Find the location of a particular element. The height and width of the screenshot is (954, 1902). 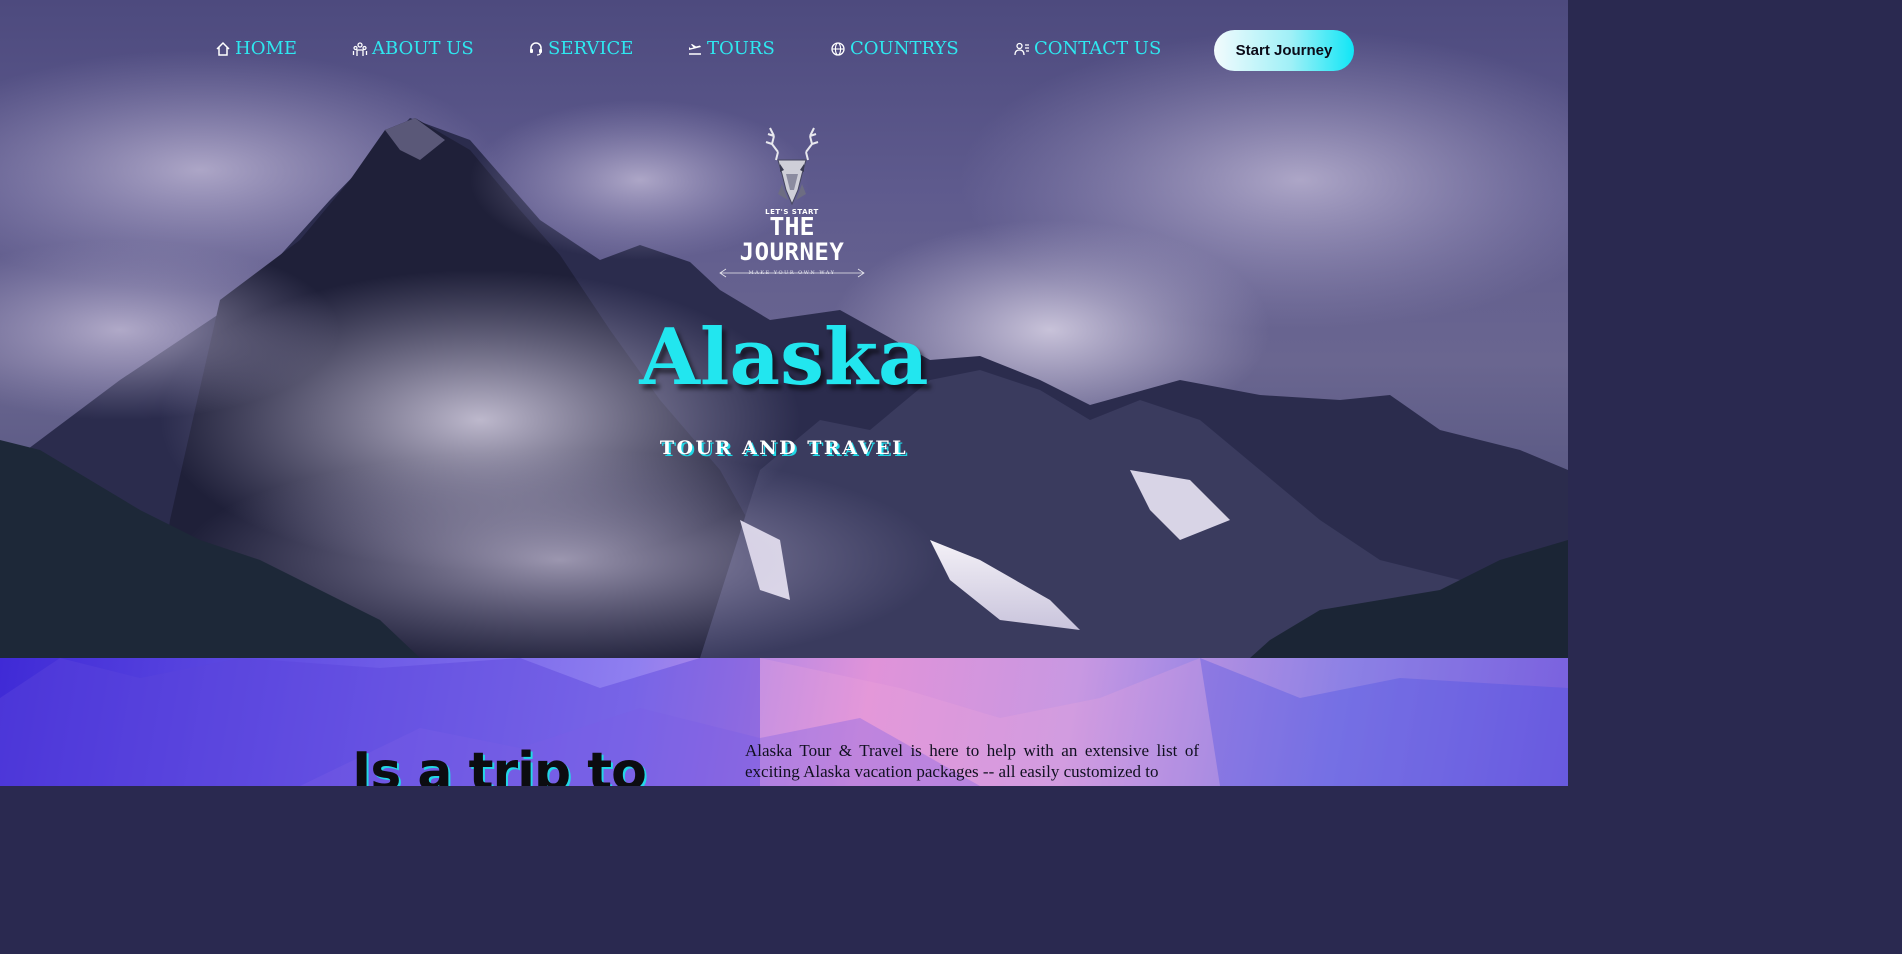

logo-line-2: JOURNEY is located at coordinates (792, 252).